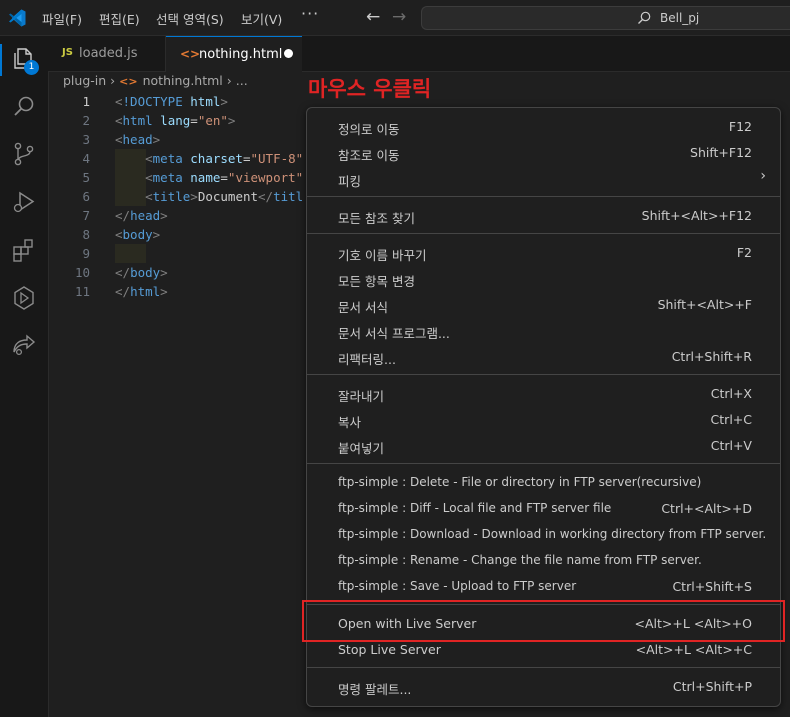 Image resolution: width=790 pixels, height=717 pixels. What do you see at coordinates (288, 53) in the screenshot?
I see `unsaved-dot-icon` at bounding box center [288, 53].